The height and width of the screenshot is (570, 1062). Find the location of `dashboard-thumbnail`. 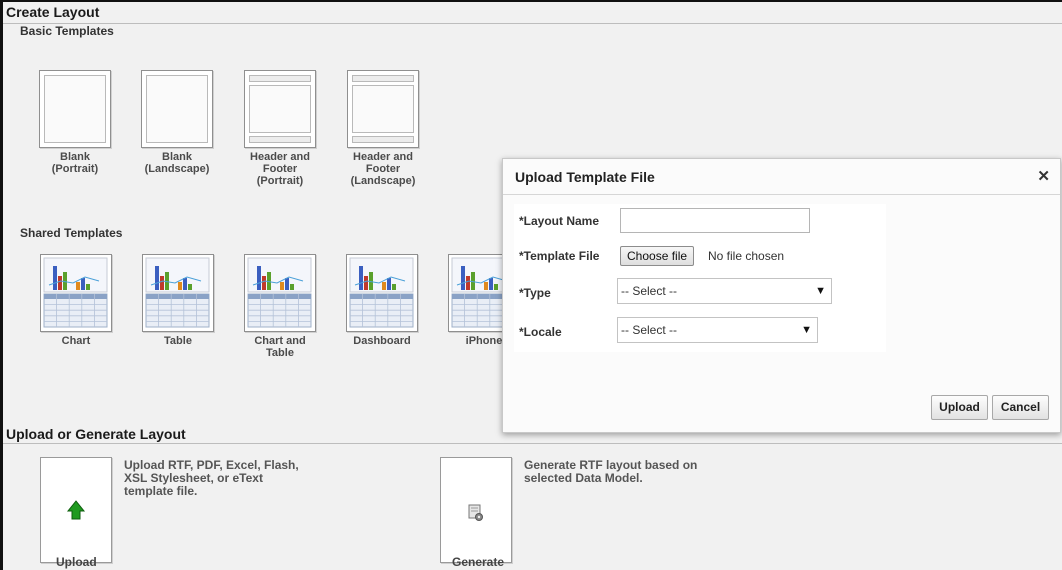

dashboard-thumbnail is located at coordinates (382, 293).